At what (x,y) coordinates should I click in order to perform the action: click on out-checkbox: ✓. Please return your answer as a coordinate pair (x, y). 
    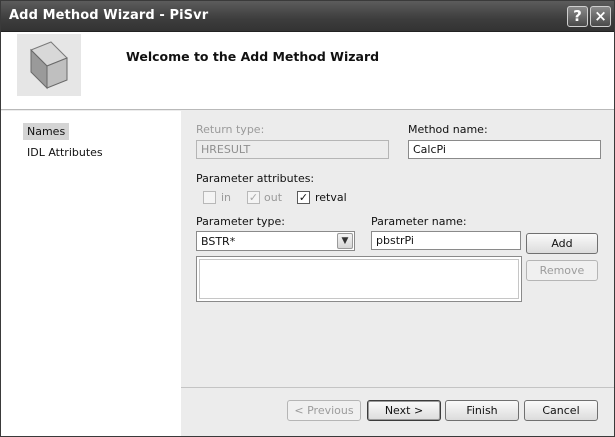
    Looking at the image, I should click on (253, 197).